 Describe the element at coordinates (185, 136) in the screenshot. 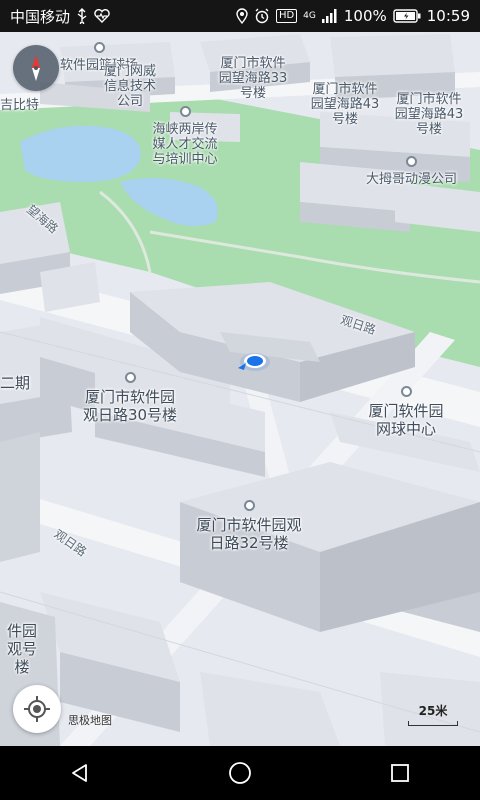

I see `label-cross-strait: 海峡两岸传媒人才交流与培训中心` at that location.